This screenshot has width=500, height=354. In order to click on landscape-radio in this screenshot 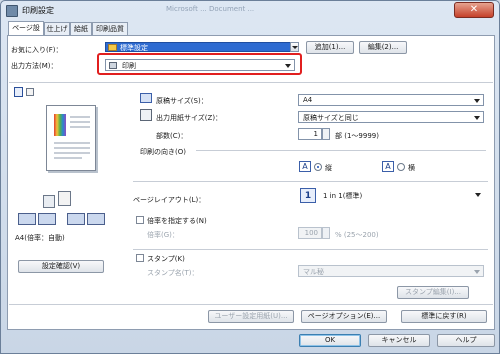, I will do `click(401, 167)`.